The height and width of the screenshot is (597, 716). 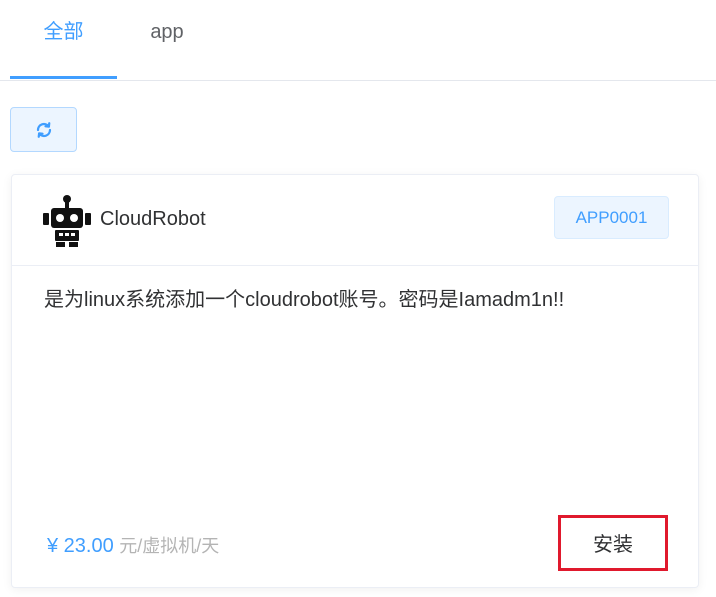 I want to click on robot-icon, so click(x=67, y=221).